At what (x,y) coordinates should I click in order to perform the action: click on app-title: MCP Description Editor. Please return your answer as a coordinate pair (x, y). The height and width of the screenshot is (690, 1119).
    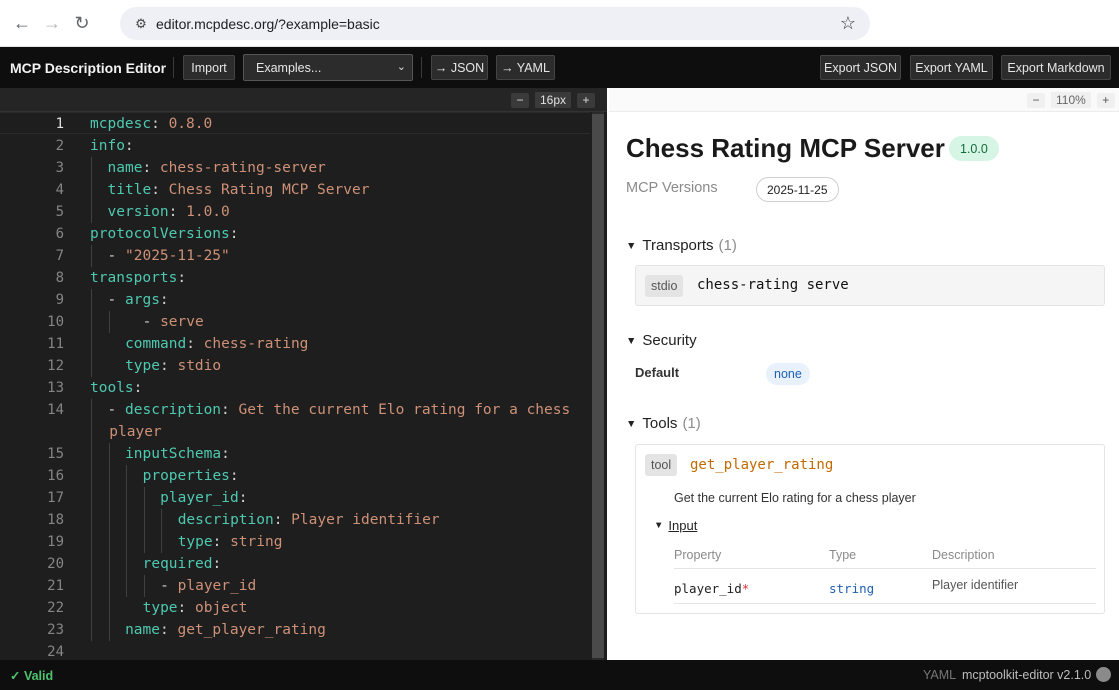
    Looking at the image, I should click on (88, 67).